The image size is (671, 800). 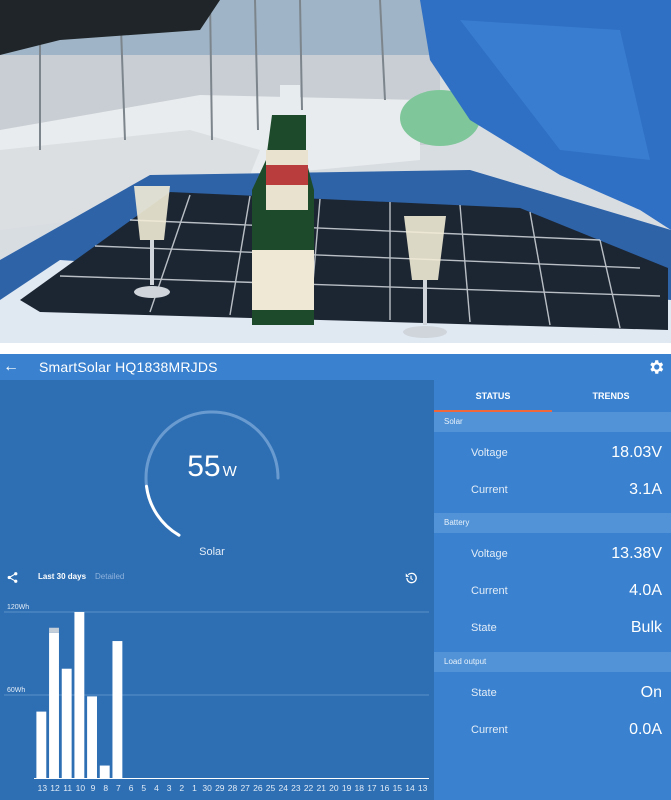 I want to click on gauge-value: 55 W, so click(x=212, y=467).